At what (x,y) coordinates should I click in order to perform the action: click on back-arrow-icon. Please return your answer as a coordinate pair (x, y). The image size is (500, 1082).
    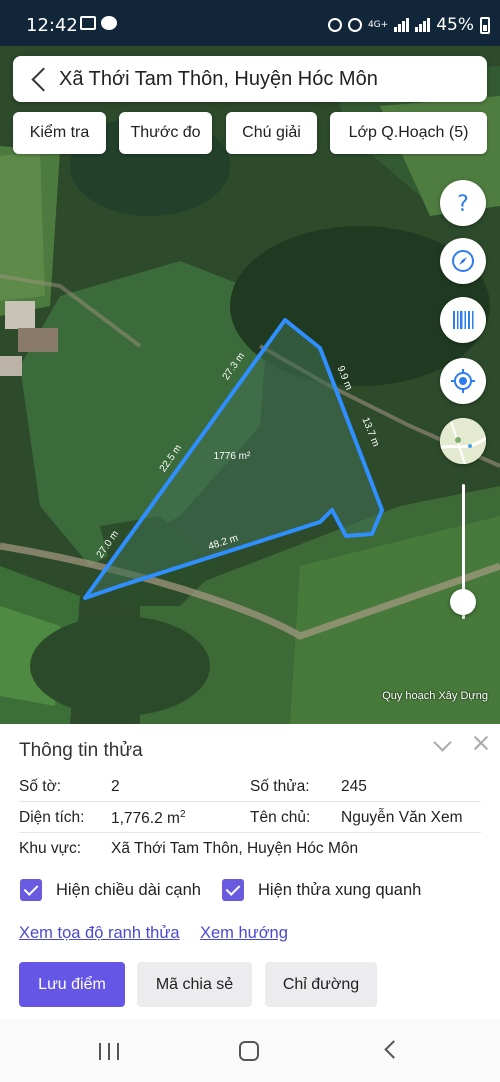
    Looking at the image, I should click on (36, 79).